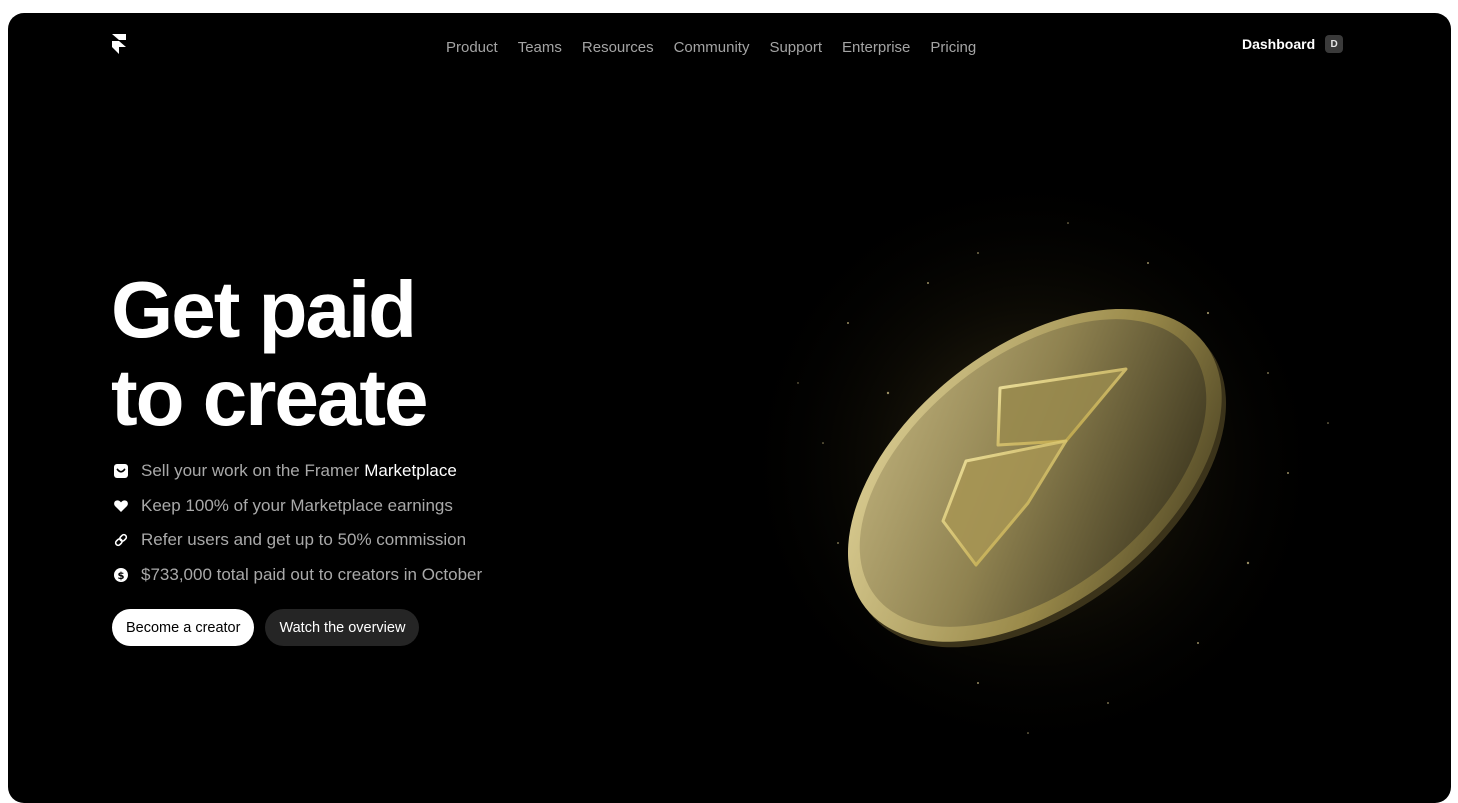  What do you see at coordinates (540, 47) in the screenshot?
I see `nav-item-teams: Teams` at bounding box center [540, 47].